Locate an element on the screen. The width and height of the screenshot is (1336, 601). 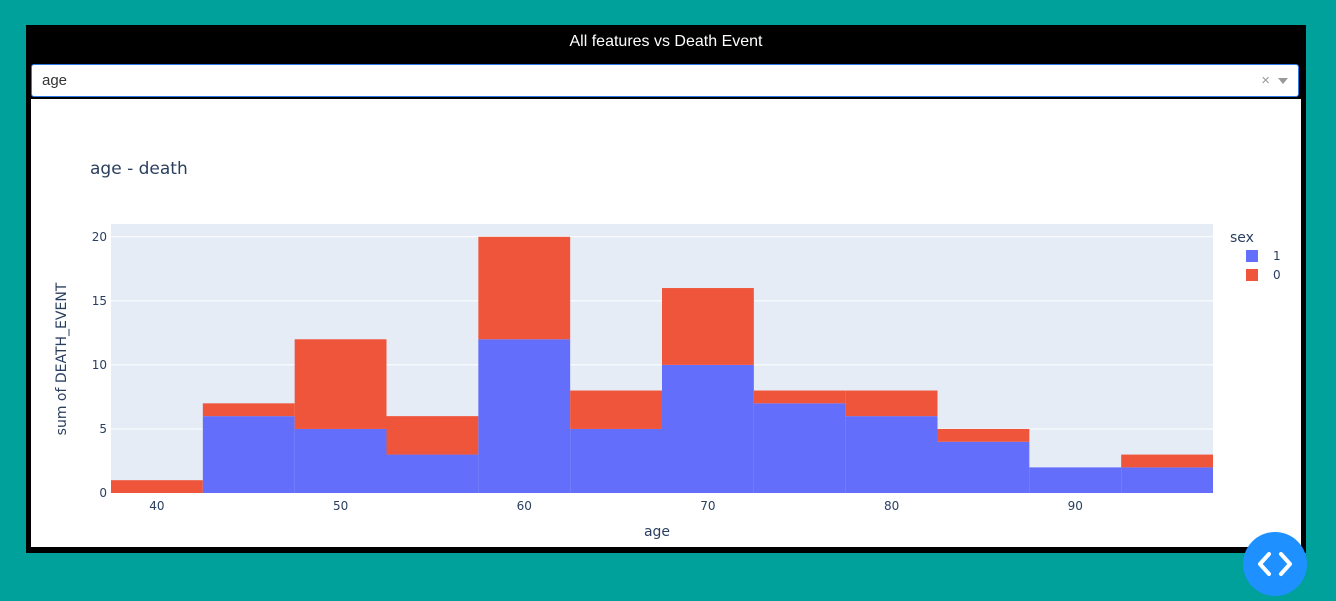
code-brackets-icon is located at coordinates (1275, 564).